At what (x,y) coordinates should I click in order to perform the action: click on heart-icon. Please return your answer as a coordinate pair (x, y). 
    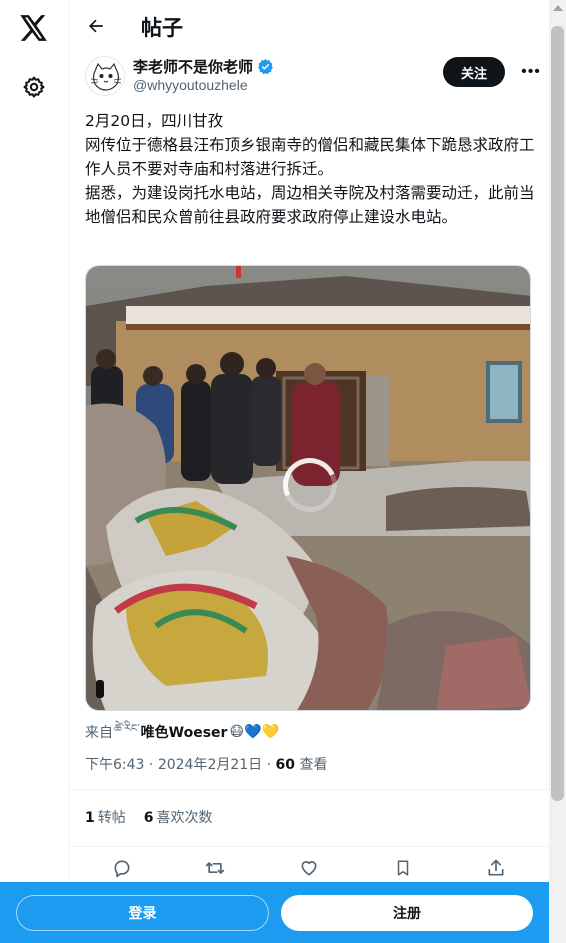
    Looking at the image, I should click on (309, 868).